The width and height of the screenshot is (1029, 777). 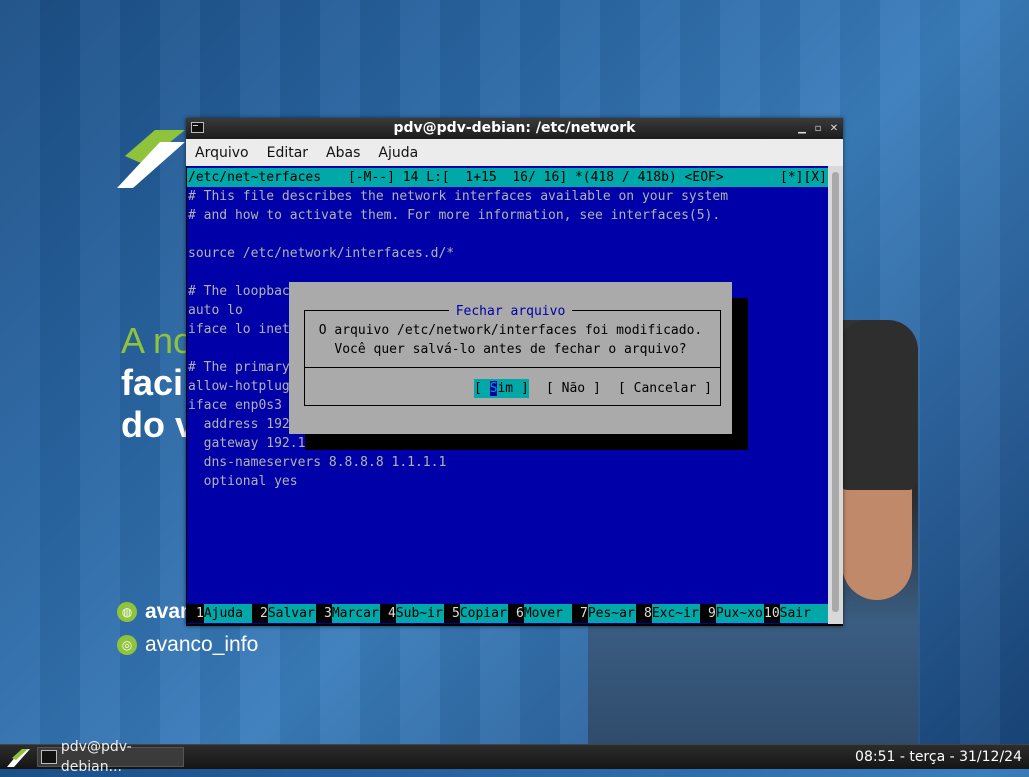 What do you see at coordinates (398, 153) in the screenshot?
I see `menu-ajuda: Ajuda` at bounding box center [398, 153].